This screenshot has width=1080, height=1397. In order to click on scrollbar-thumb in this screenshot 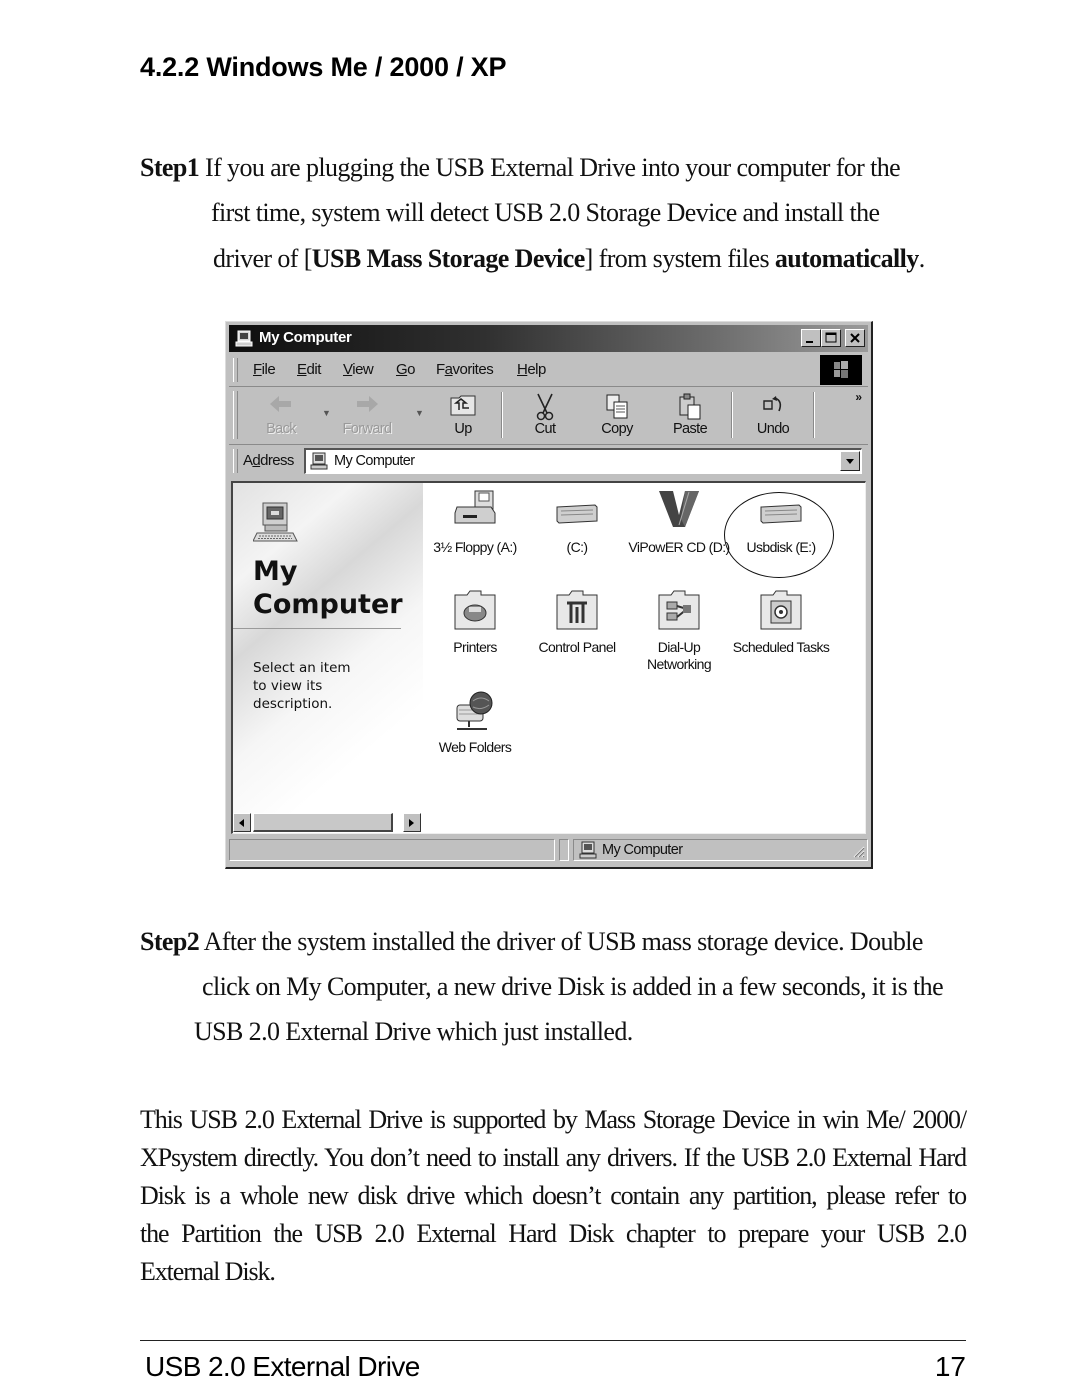, I will do `click(323, 822)`.